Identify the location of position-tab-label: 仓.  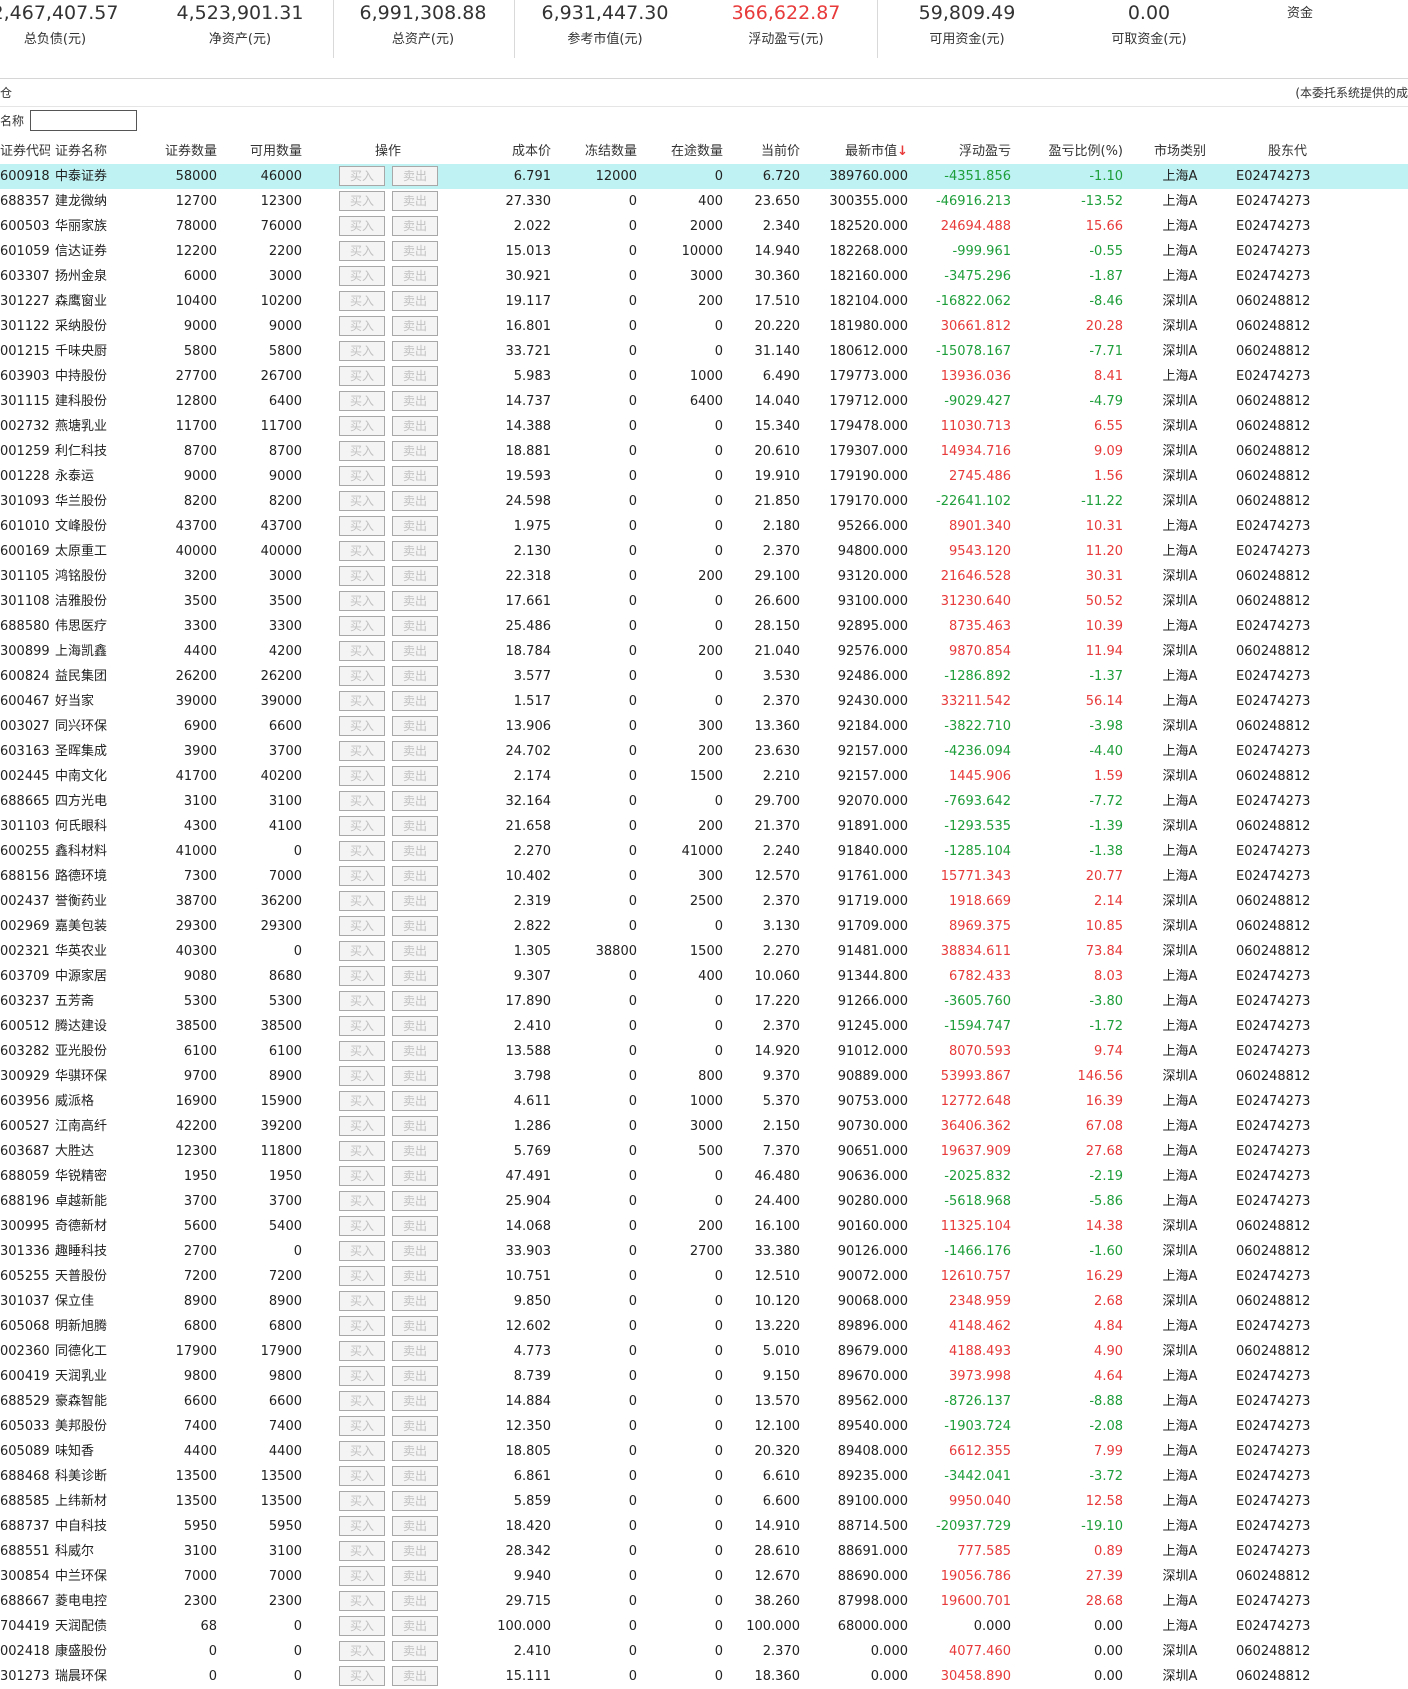
(6, 92).